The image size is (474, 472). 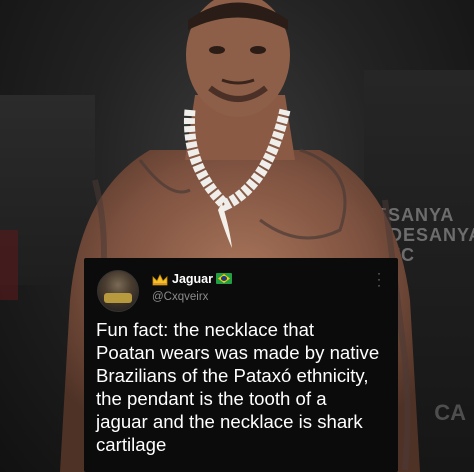 I want to click on display-name: Jaguar, so click(x=192, y=279).